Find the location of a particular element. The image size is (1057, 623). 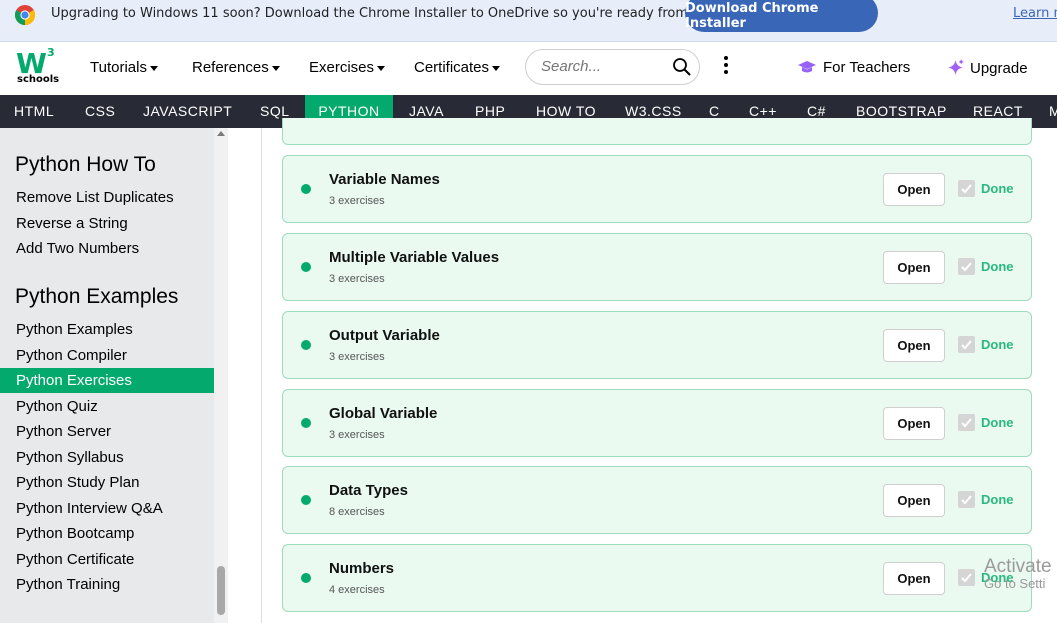

for-teachers-label: For Teachers is located at coordinates (867, 67).